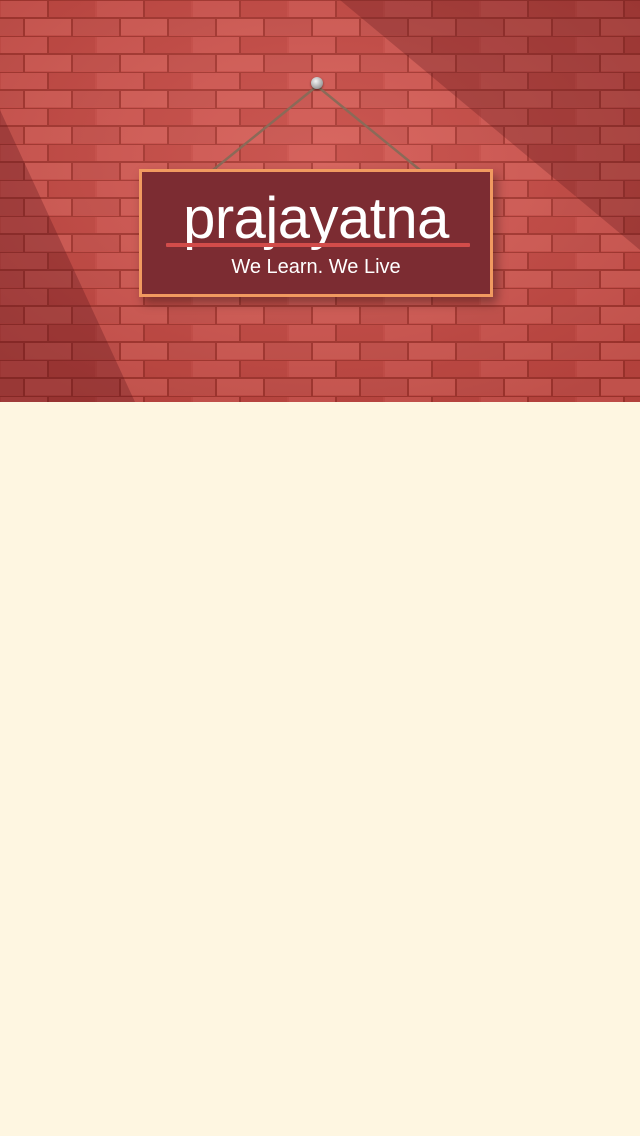 This screenshot has width=640, height=1136. I want to click on app-title: prajayatna, so click(316, 218).